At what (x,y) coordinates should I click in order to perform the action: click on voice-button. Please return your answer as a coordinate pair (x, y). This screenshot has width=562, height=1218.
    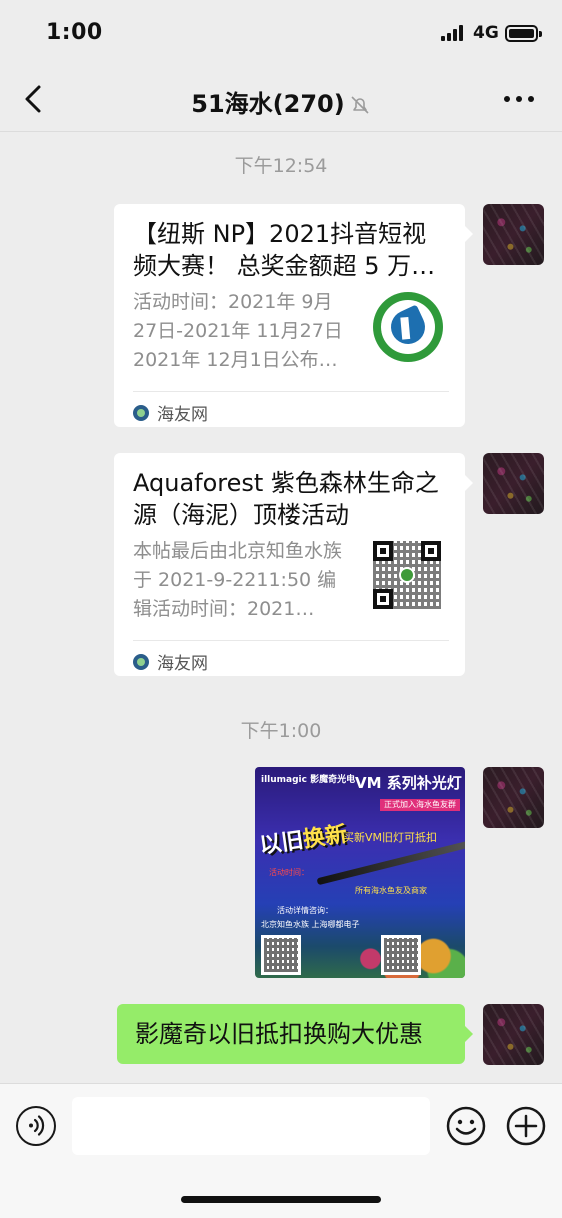
    Looking at the image, I should click on (36, 1126).